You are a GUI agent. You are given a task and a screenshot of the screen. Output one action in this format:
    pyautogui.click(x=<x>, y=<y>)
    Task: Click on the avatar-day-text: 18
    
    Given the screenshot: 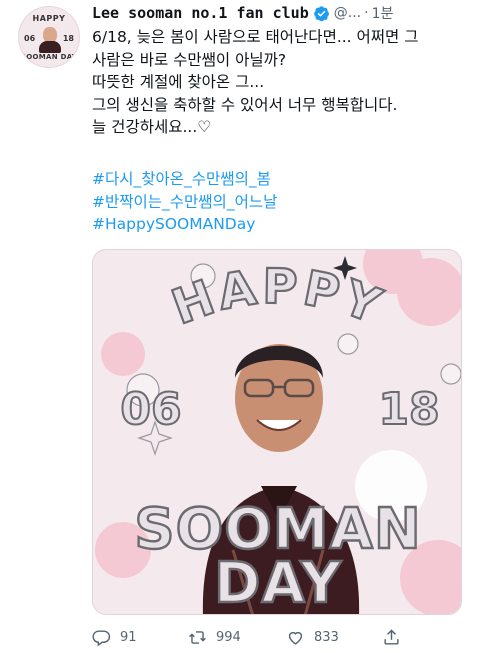 What is the action you would take?
    pyautogui.click(x=68, y=38)
    